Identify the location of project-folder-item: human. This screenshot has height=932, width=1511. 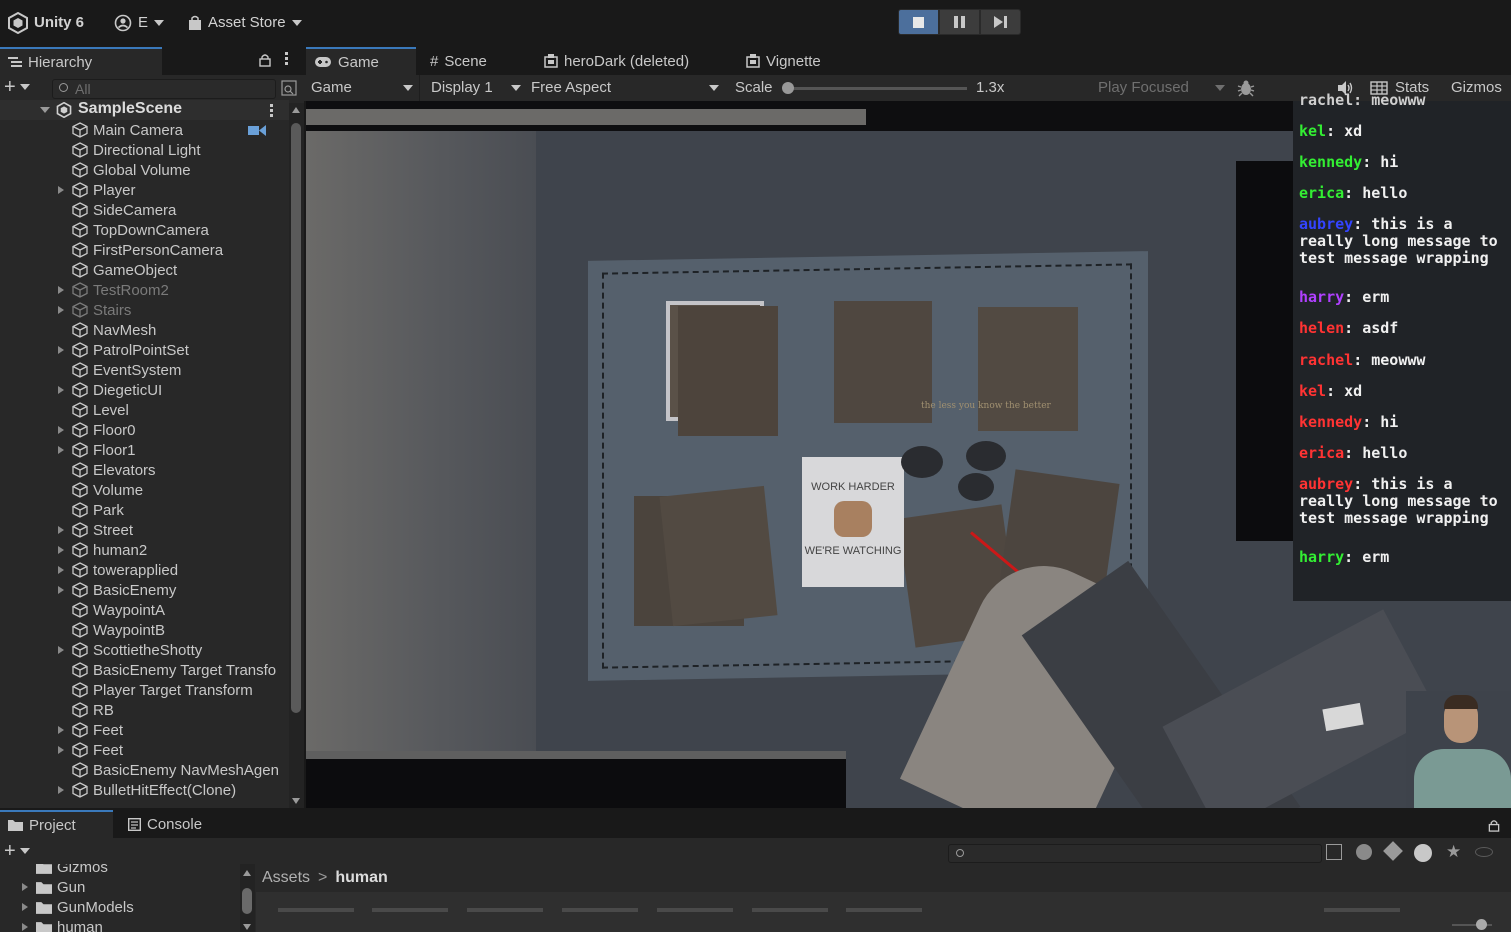
(62, 924).